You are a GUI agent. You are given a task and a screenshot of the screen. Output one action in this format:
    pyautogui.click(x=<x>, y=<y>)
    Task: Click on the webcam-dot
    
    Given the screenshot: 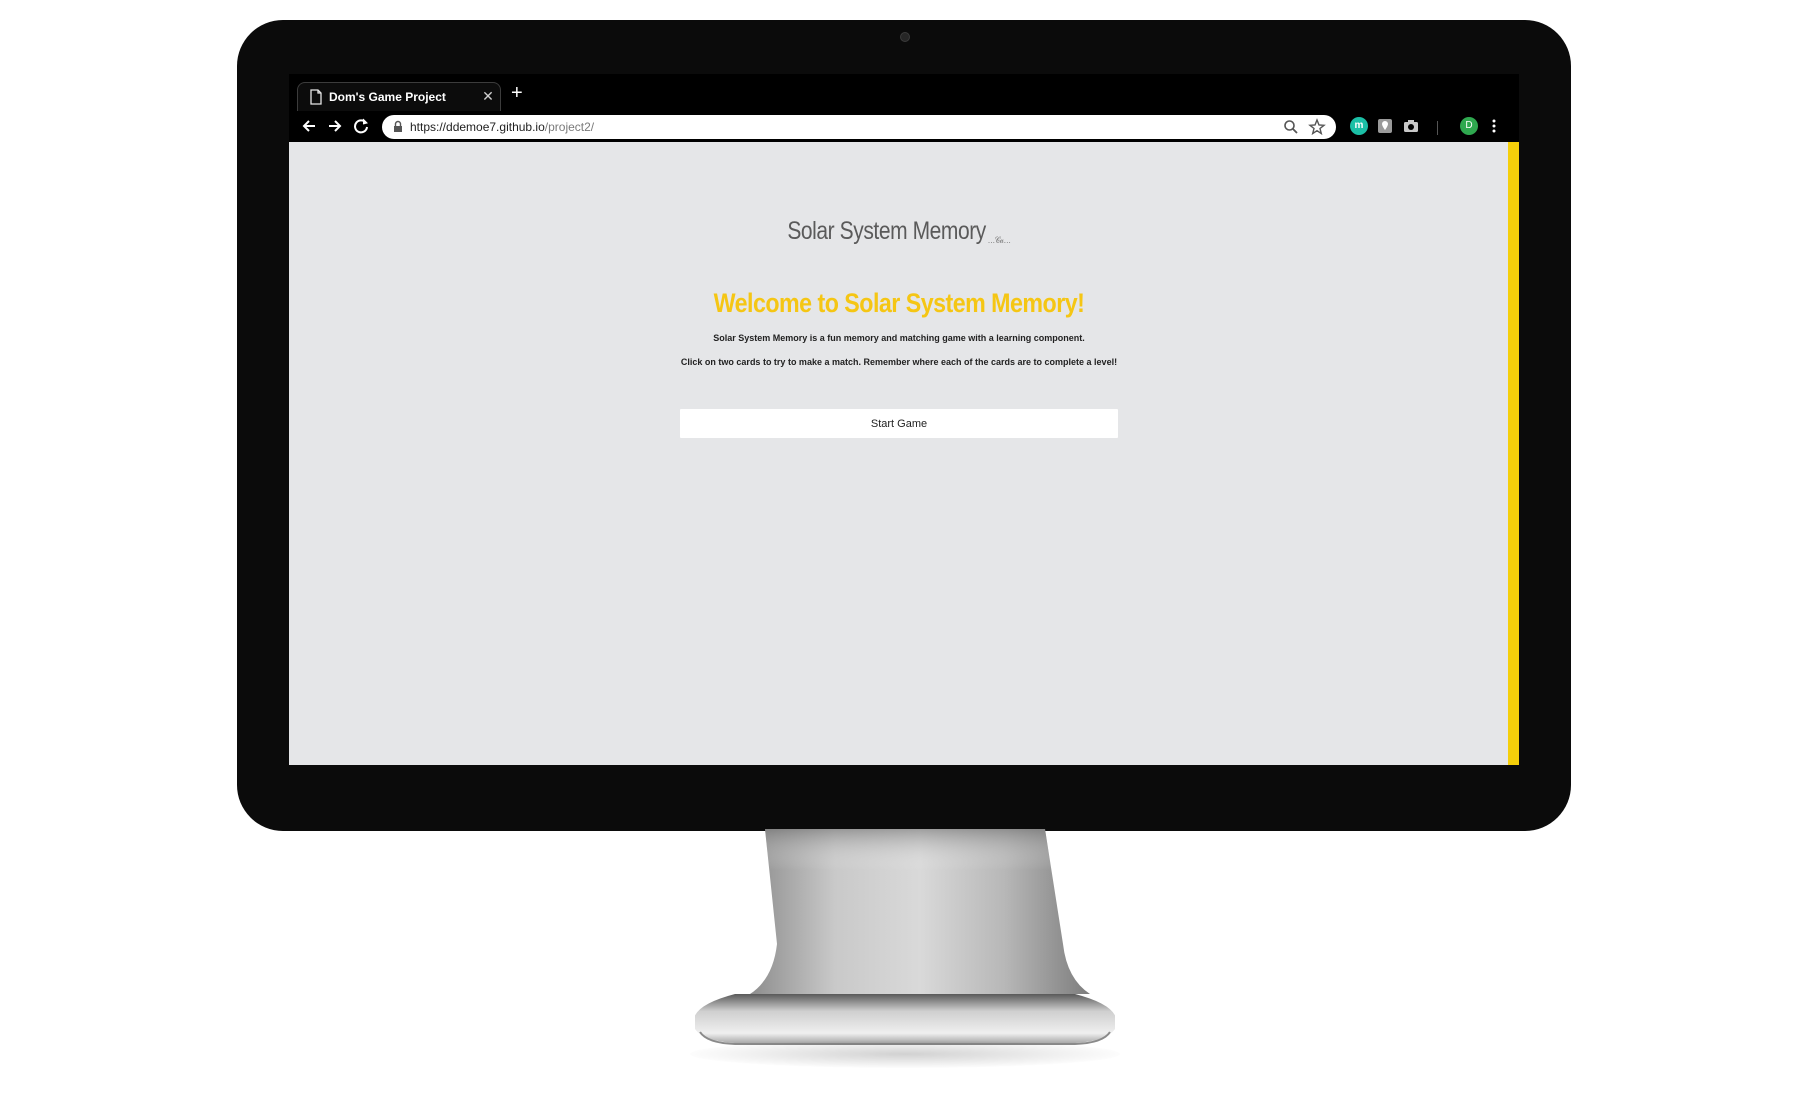 What is the action you would take?
    pyautogui.click(x=905, y=37)
    